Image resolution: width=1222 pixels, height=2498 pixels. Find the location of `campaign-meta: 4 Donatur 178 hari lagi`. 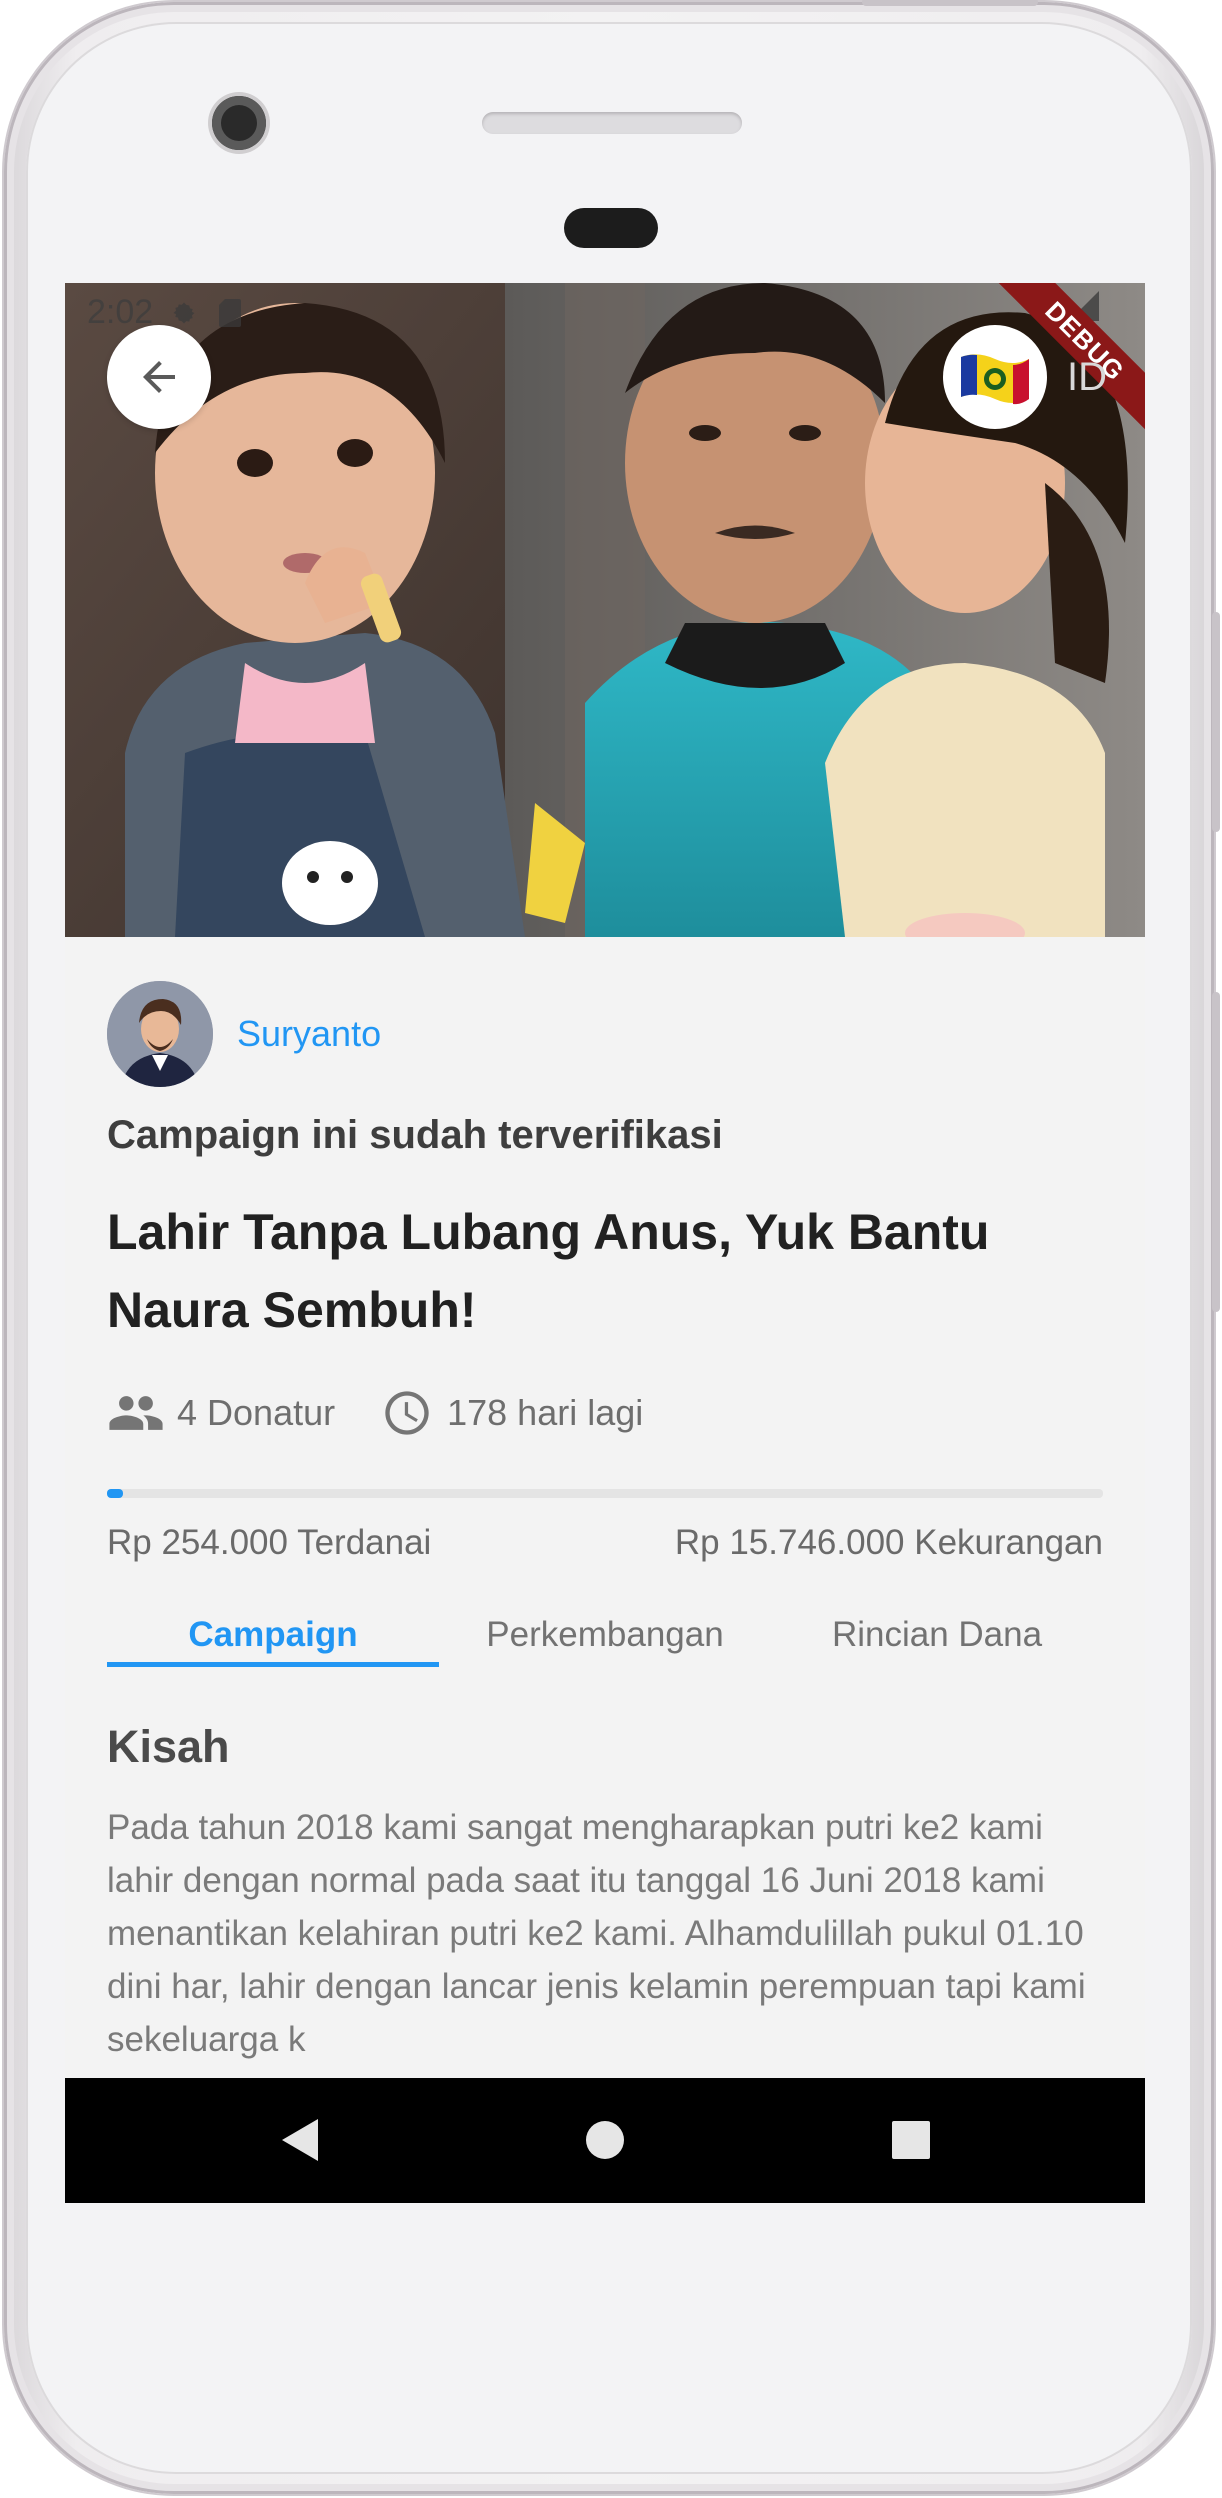

campaign-meta: 4 Donatur 178 hari lagi is located at coordinates (375, 1413).